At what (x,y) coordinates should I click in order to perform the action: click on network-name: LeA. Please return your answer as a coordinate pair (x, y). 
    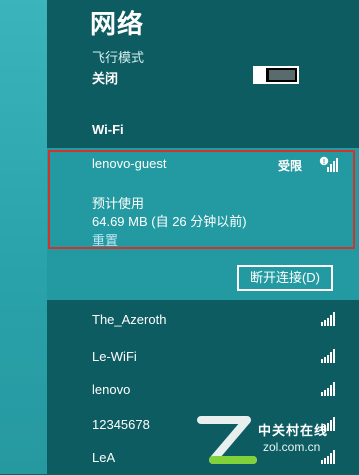
    Looking at the image, I should click on (104, 457).